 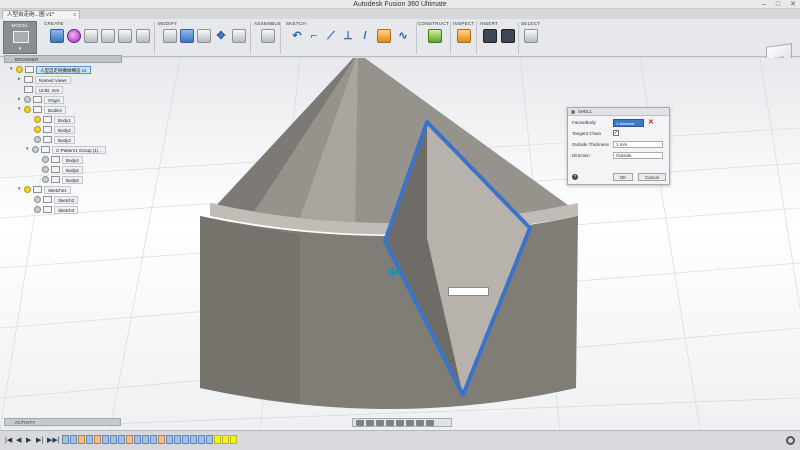 I want to click on spline-icon: ∿, so click(x=403, y=36).